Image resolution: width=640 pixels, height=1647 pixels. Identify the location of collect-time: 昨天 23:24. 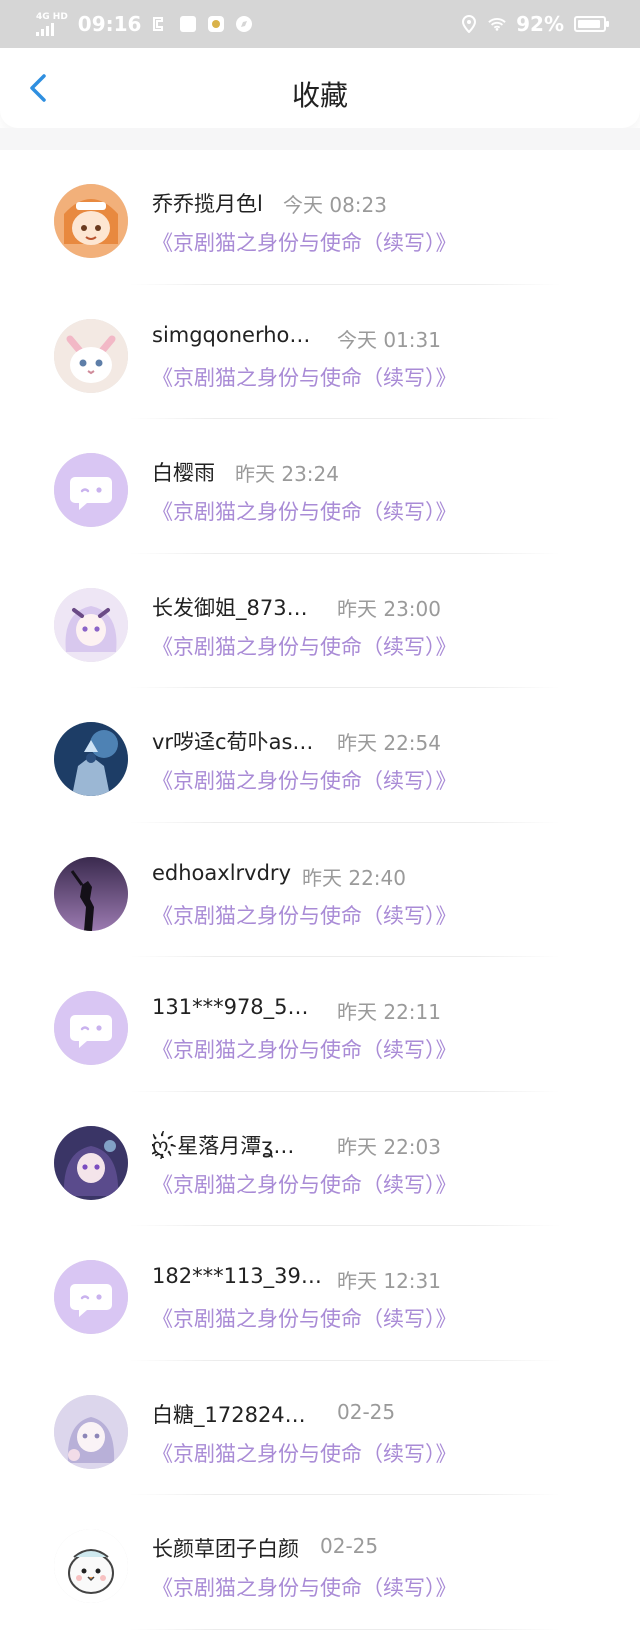
(287, 474).